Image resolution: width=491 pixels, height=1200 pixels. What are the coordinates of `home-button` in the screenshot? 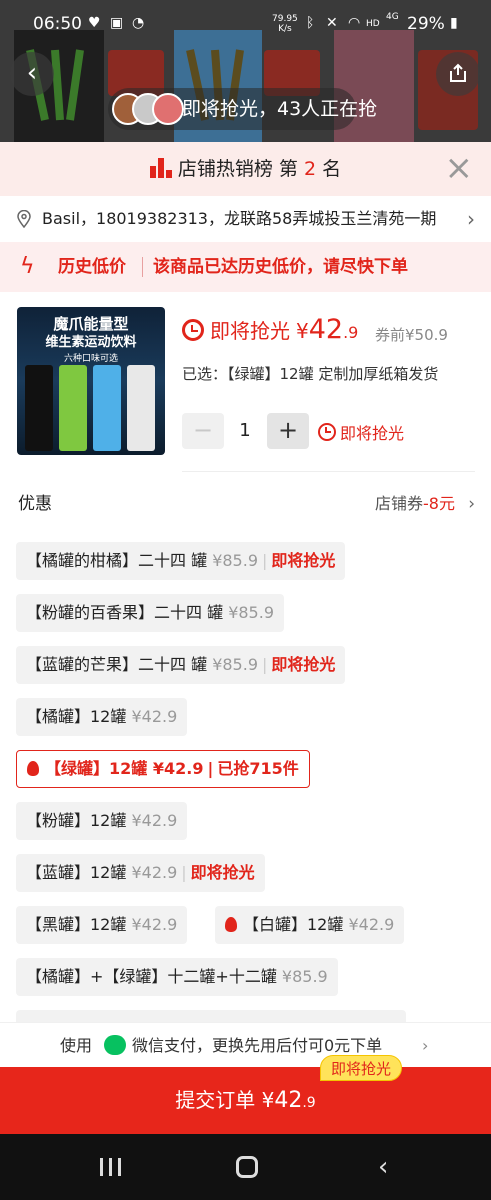 It's located at (247, 1167).